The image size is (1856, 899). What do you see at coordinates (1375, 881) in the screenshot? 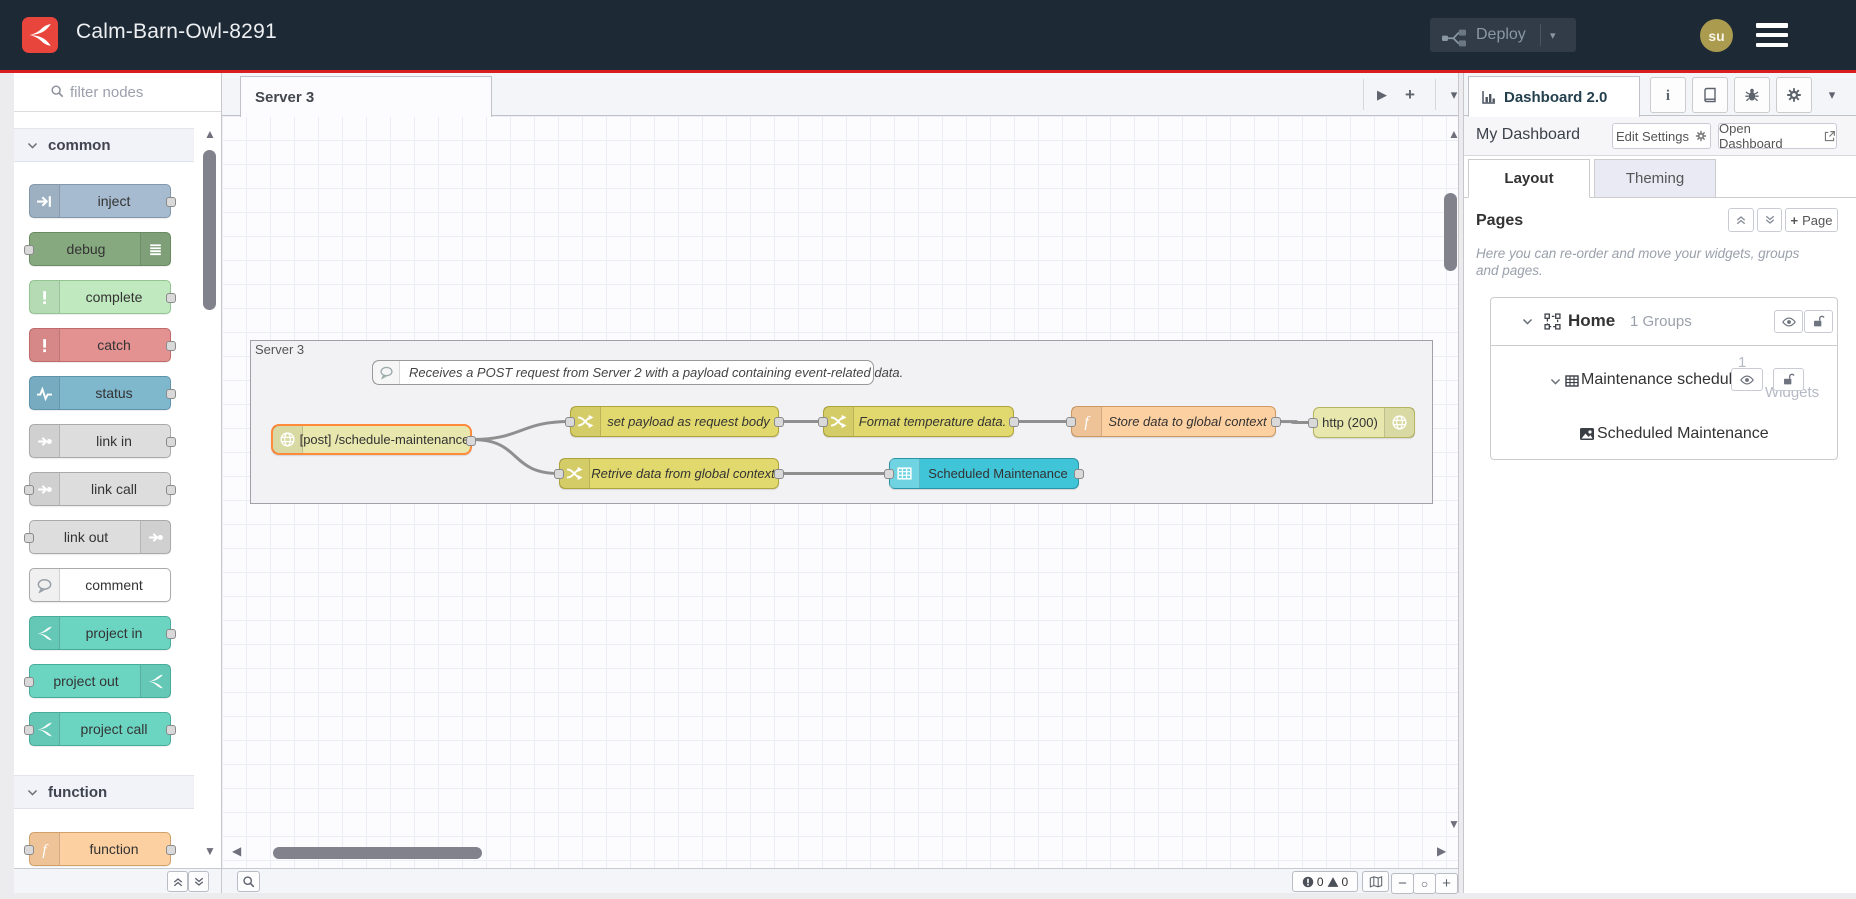
I see `navigator-button` at bounding box center [1375, 881].